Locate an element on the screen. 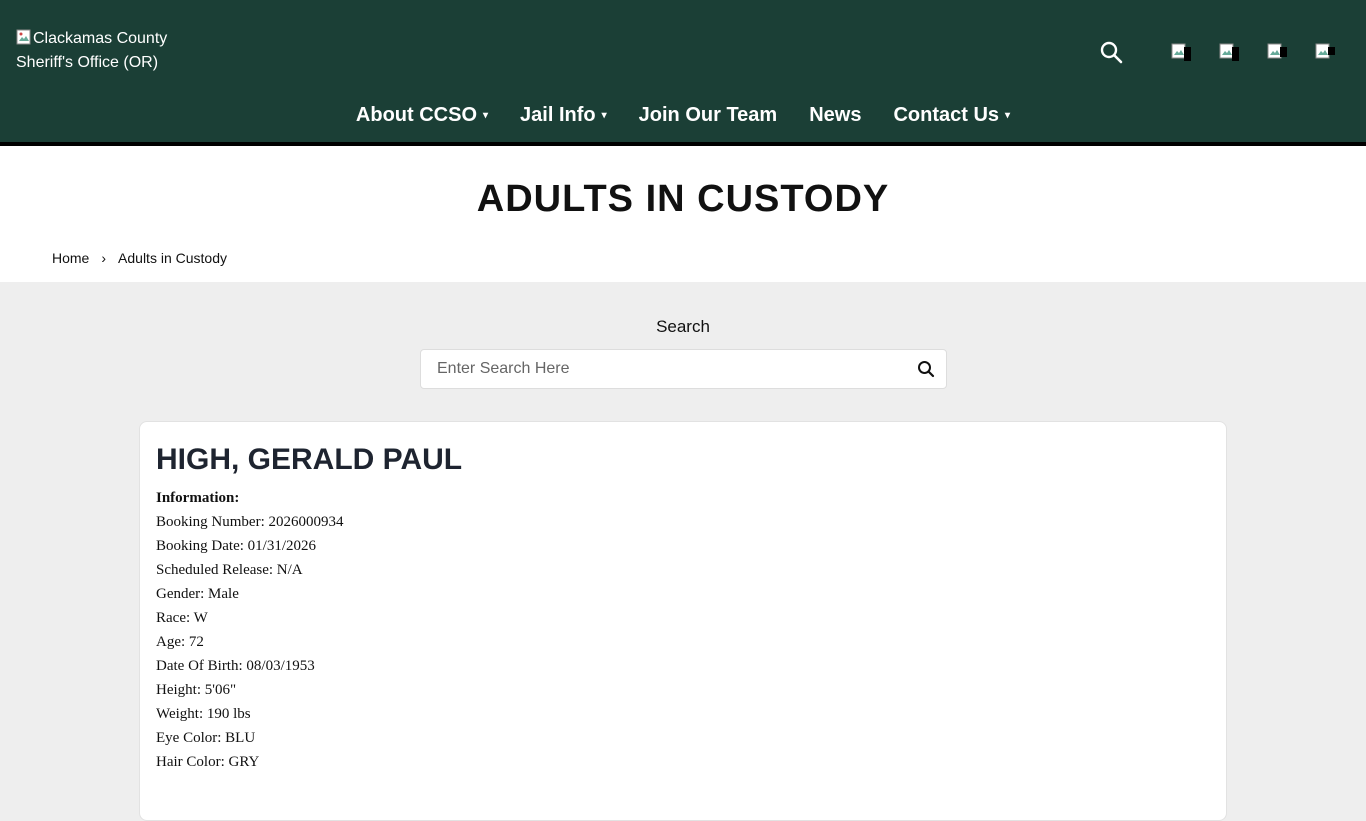 This screenshot has height=821, width=1366. race: Race: W is located at coordinates (182, 618).